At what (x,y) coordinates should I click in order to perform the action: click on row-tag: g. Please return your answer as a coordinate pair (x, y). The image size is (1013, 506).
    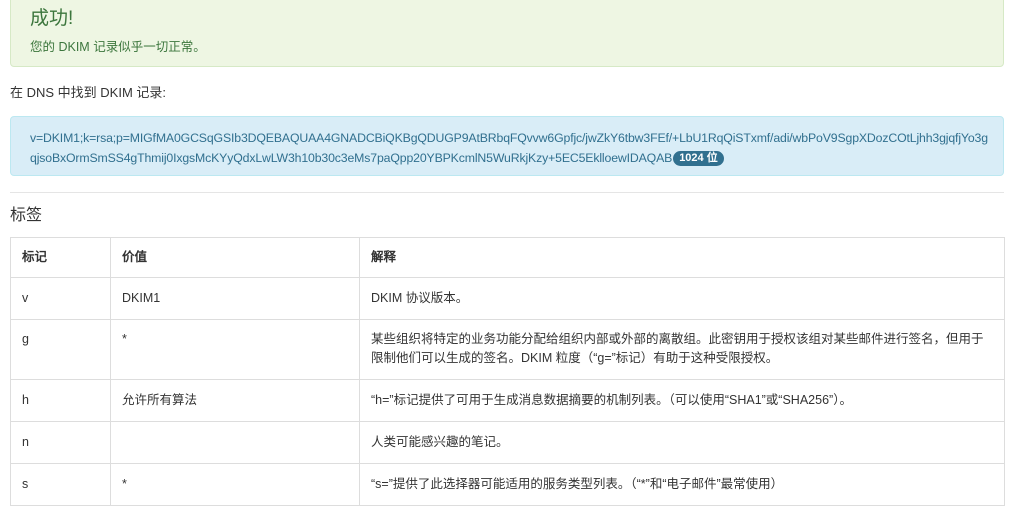
    Looking at the image, I should click on (60, 349).